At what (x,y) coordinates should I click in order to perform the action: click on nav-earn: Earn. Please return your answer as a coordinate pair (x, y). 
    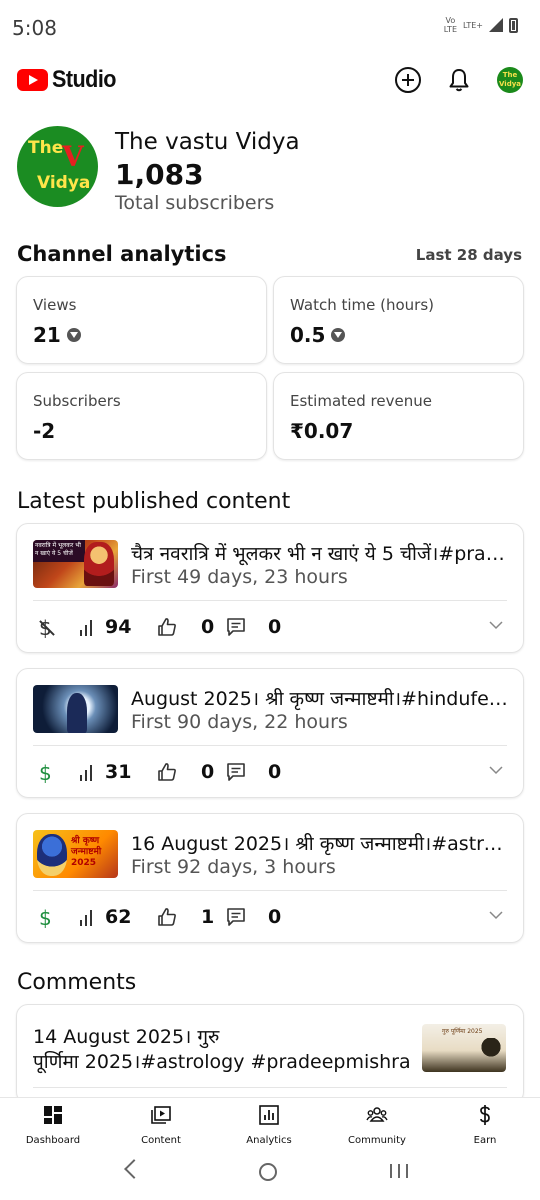
    Looking at the image, I should click on (485, 1125).